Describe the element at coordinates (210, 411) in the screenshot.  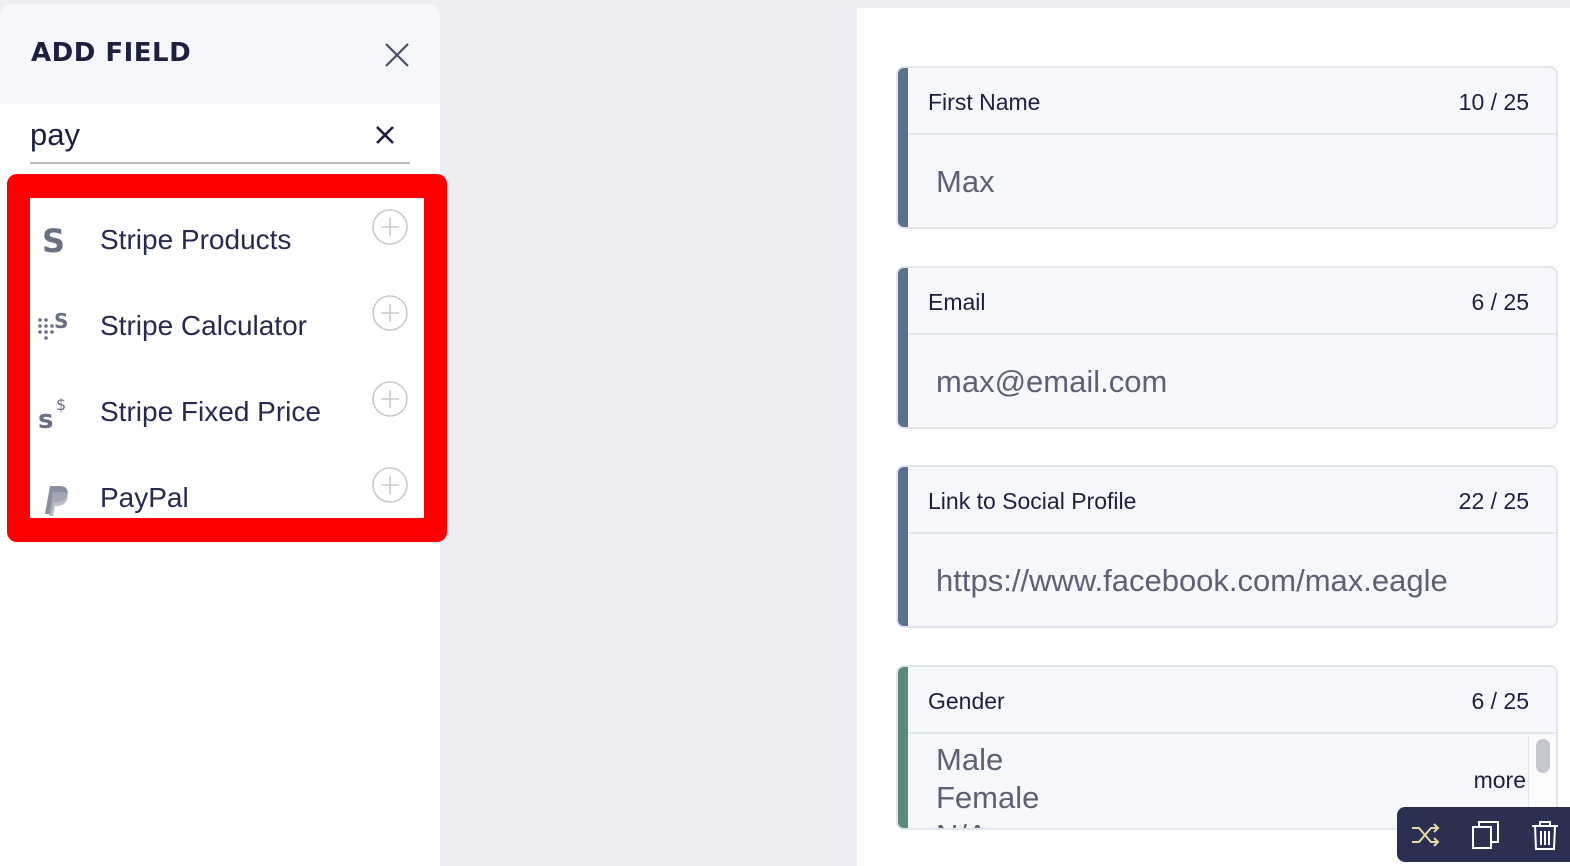
I see `result-label: Stripe Fixed Price` at that location.